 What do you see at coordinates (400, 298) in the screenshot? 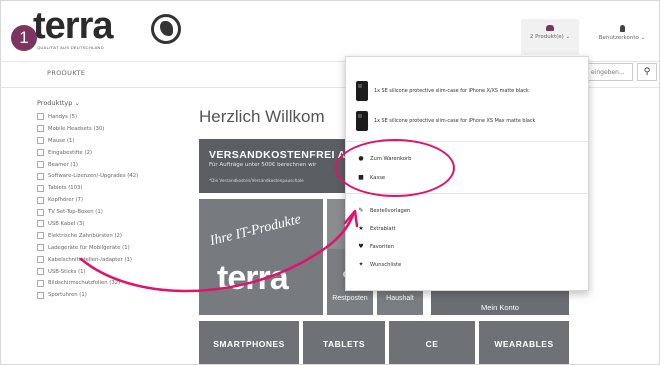
I see `tile-label: Haushalt` at bounding box center [400, 298].